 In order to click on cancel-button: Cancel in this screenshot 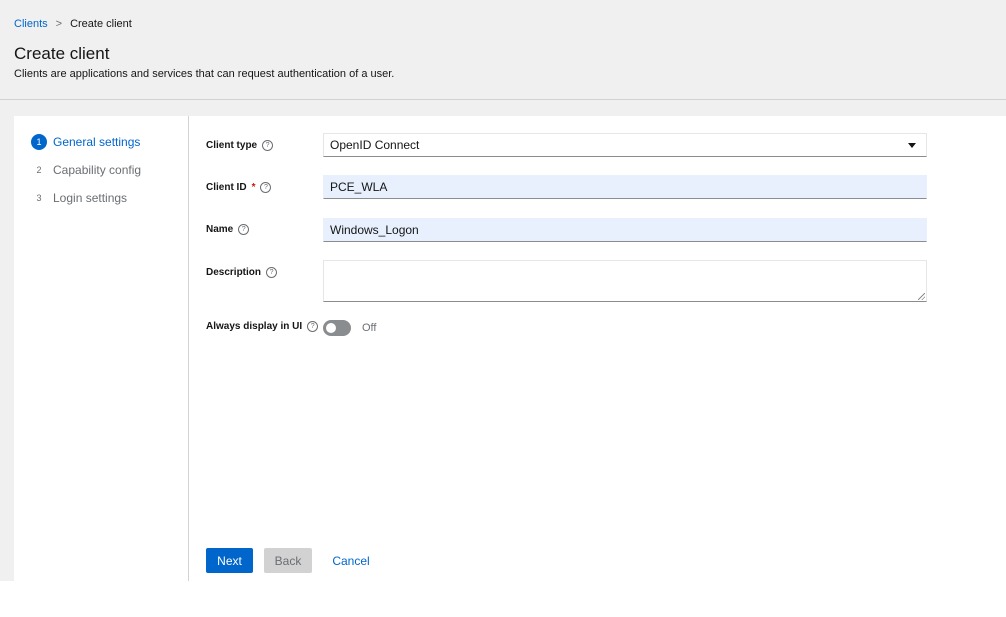, I will do `click(351, 560)`.